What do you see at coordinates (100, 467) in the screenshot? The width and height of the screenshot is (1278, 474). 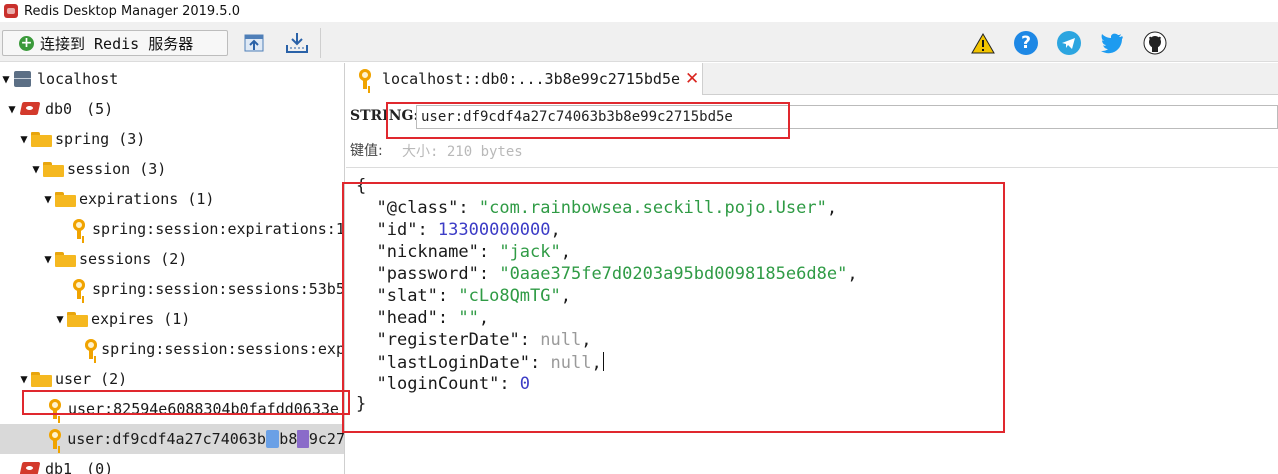 I see `db1-count: (0)` at bounding box center [100, 467].